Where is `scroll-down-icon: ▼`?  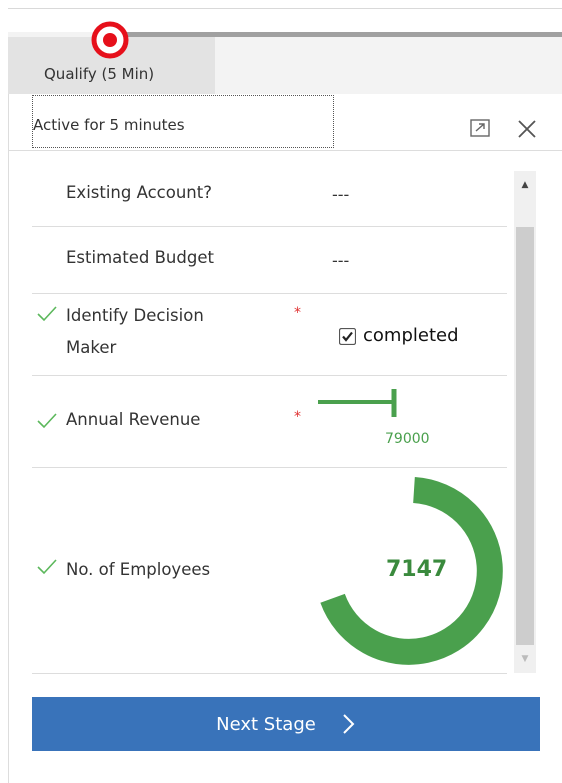 scroll-down-icon: ▼ is located at coordinates (525, 659).